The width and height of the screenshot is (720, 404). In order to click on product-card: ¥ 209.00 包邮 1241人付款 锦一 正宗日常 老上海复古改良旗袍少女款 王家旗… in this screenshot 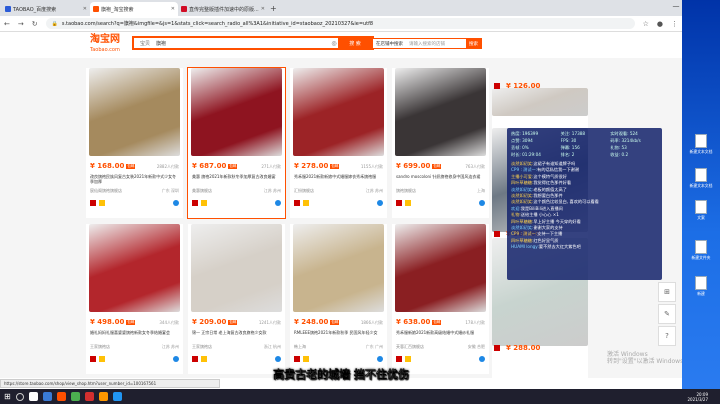, I will do `click(236, 299)`.